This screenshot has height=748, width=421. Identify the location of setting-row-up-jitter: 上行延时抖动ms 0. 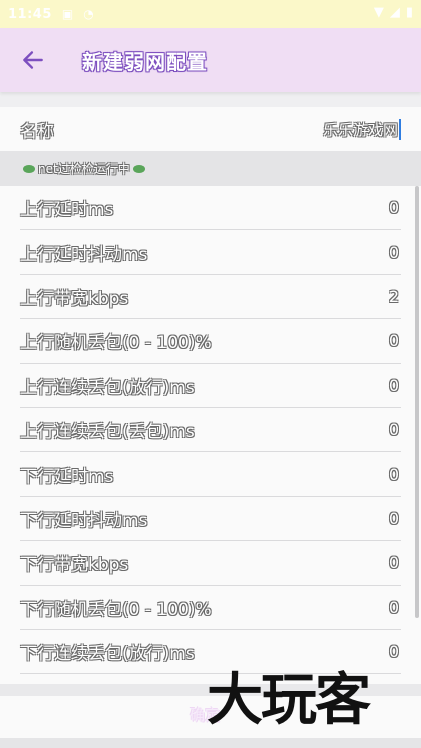
(210, 252).